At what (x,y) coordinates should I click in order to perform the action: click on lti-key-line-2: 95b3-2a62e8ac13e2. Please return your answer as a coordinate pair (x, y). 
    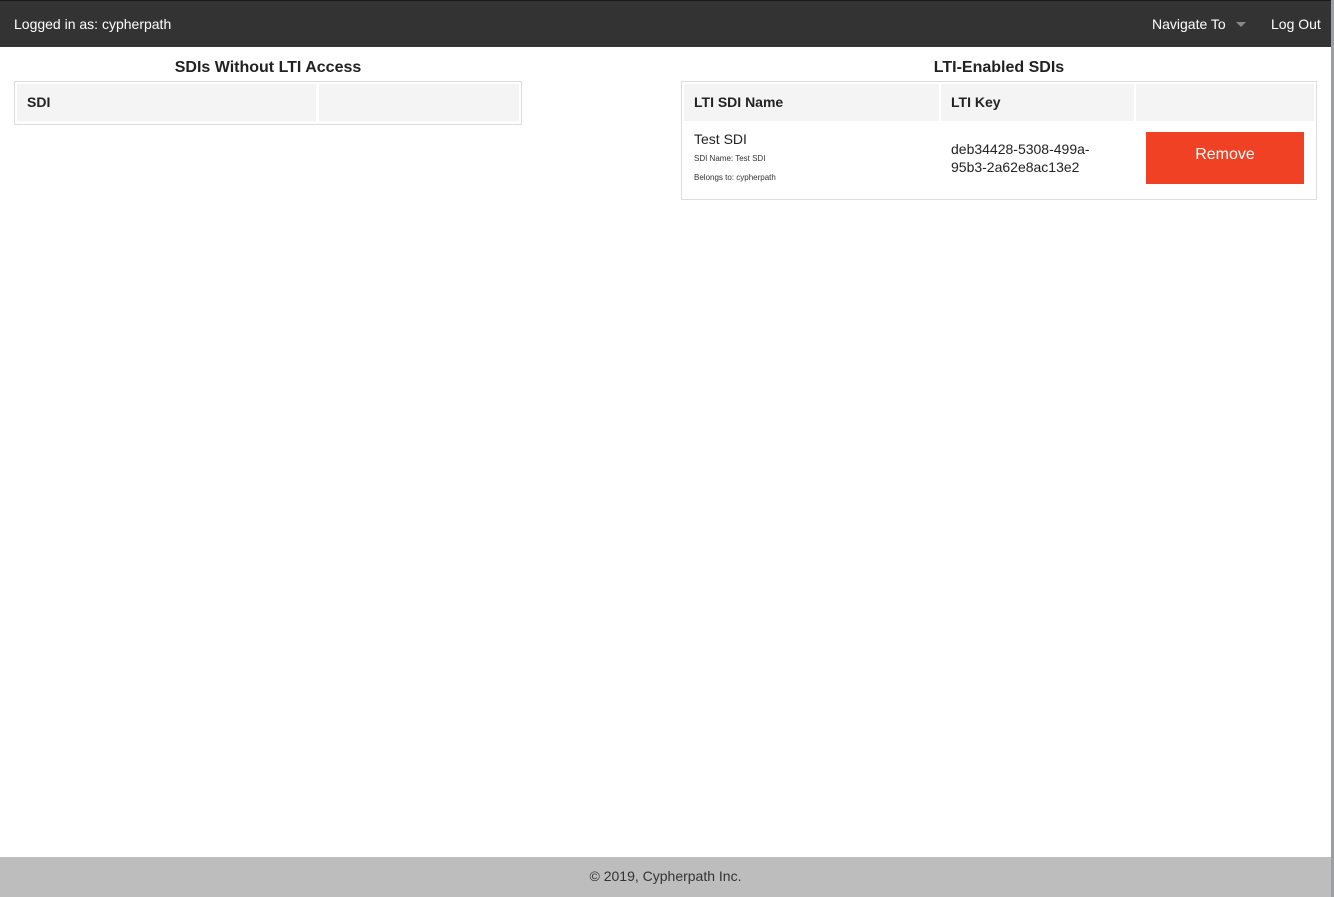
    Looking at the image, I should click on (1015, 167).